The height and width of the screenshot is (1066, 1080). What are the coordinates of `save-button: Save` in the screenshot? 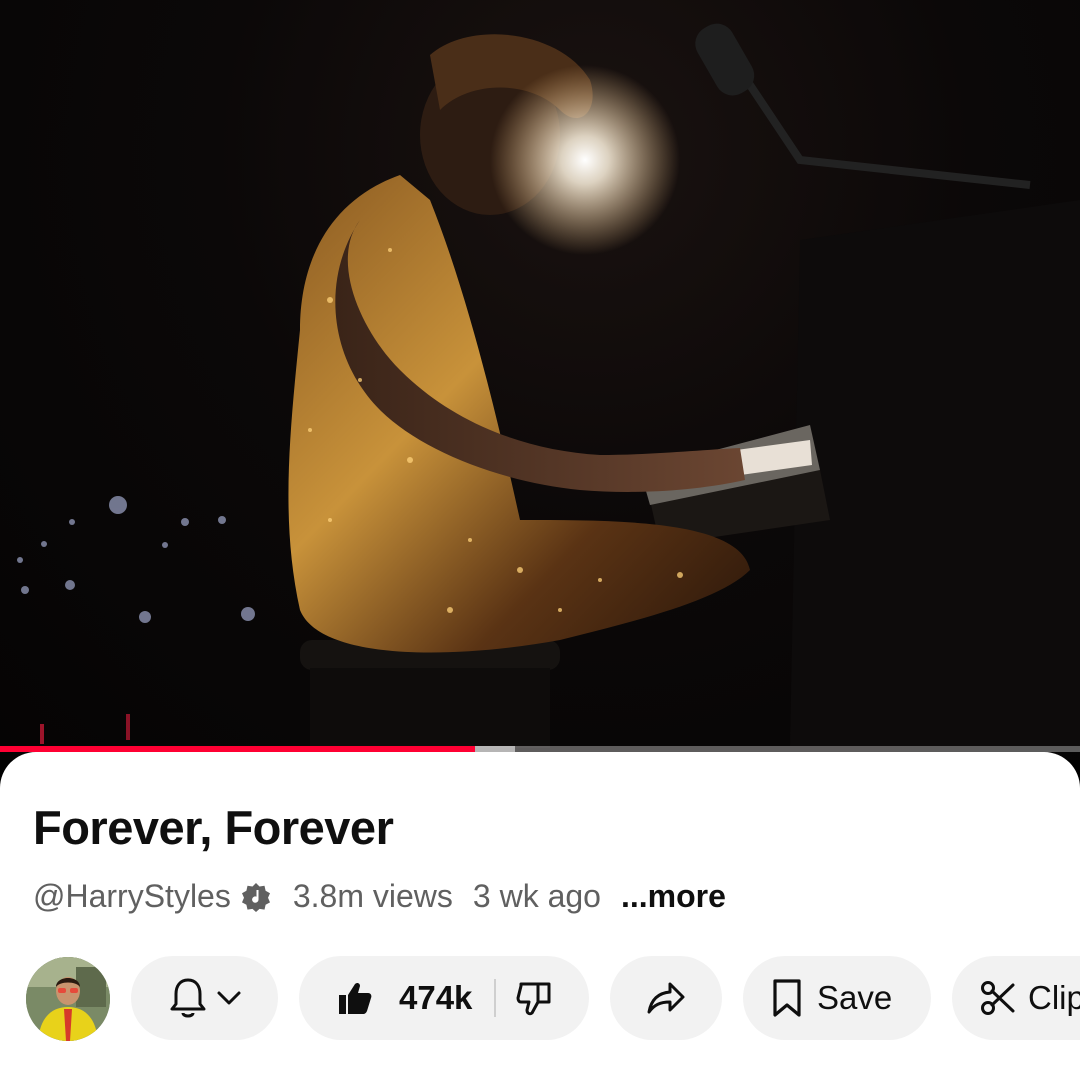 It's located at (837, 998).